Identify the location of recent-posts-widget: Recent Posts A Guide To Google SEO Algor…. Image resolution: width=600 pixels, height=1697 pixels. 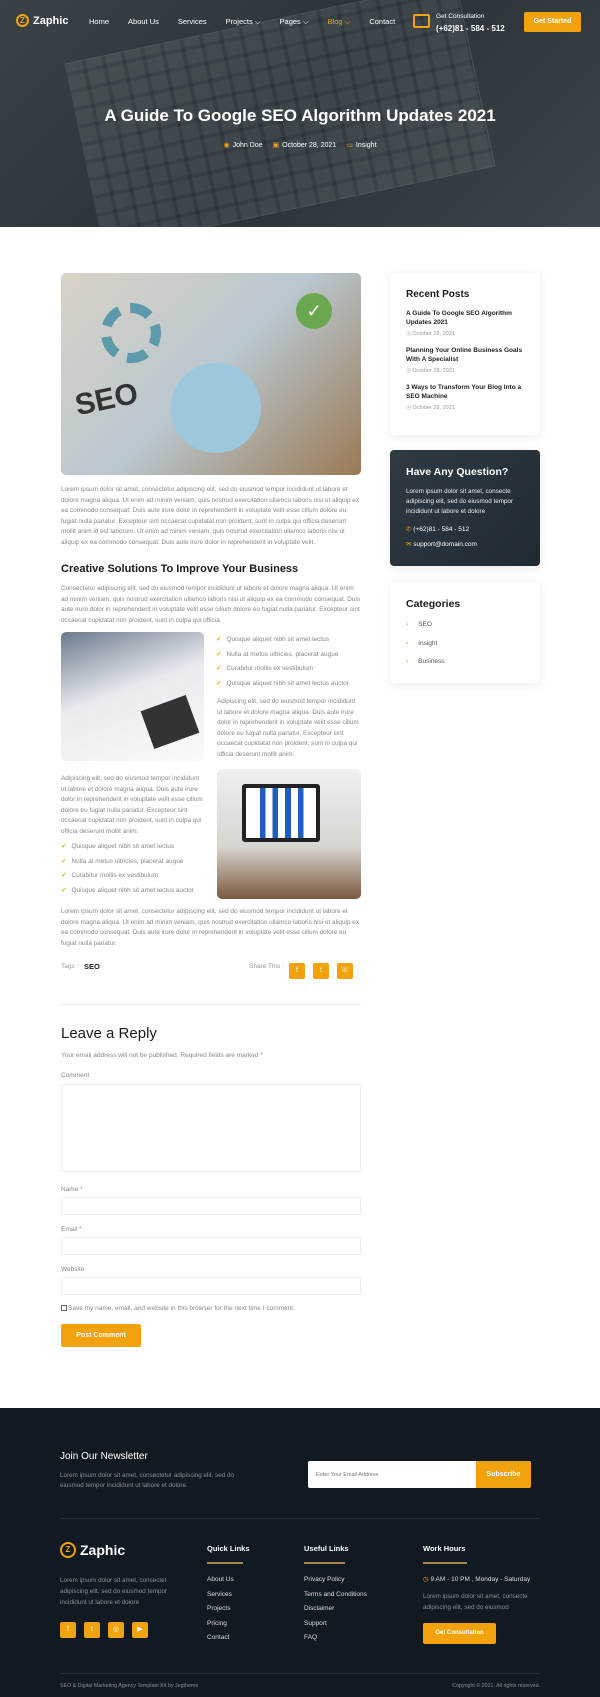
(465, 354).